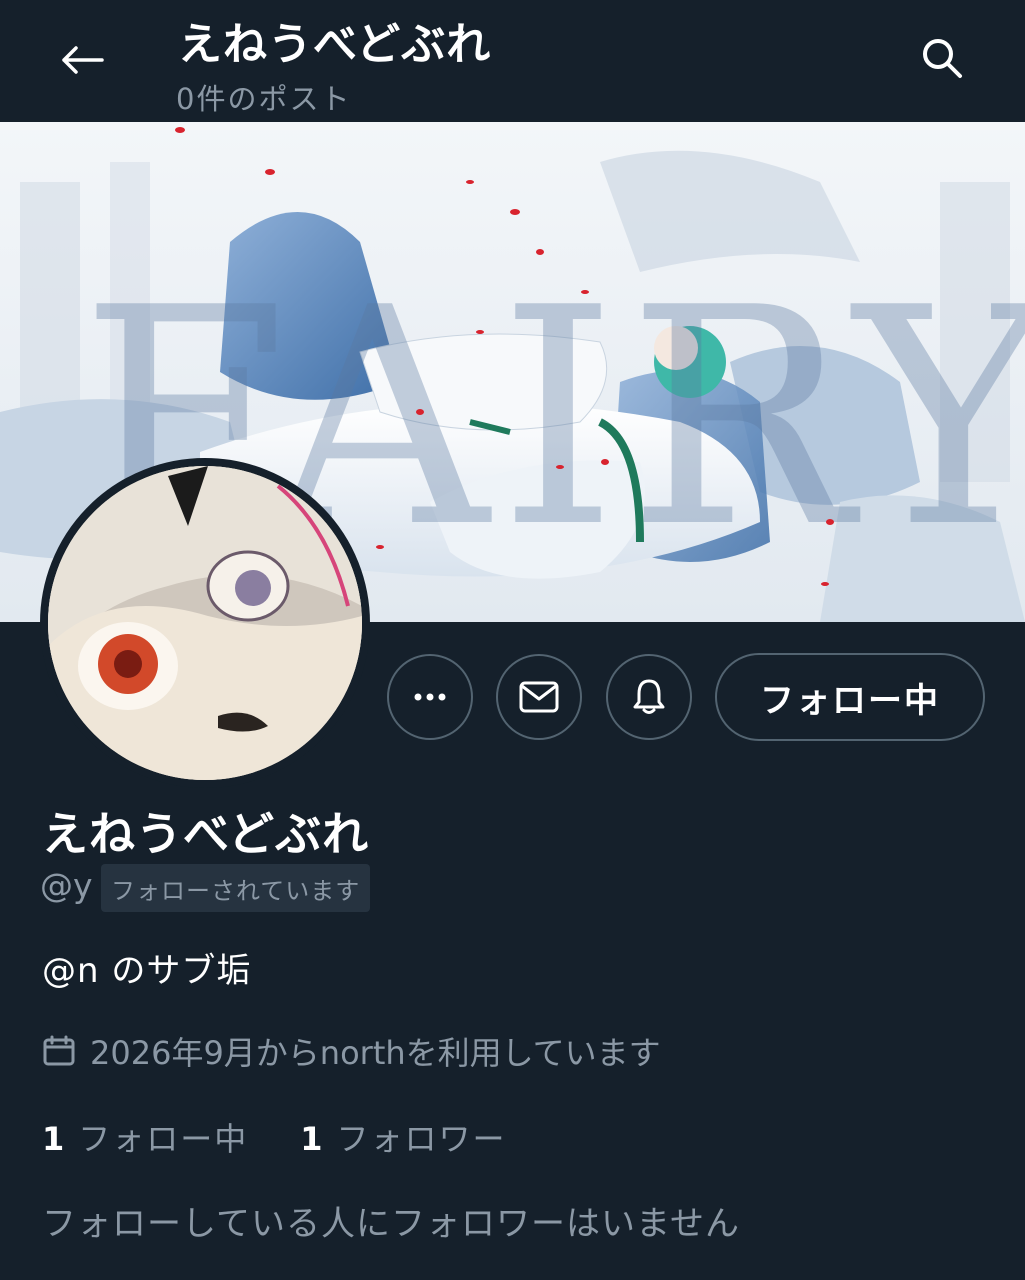 This screenshot has width=1025, height=1280. I want to click on joined-text: 2026年9月からnorthを利用しています, so click(375, 1053).